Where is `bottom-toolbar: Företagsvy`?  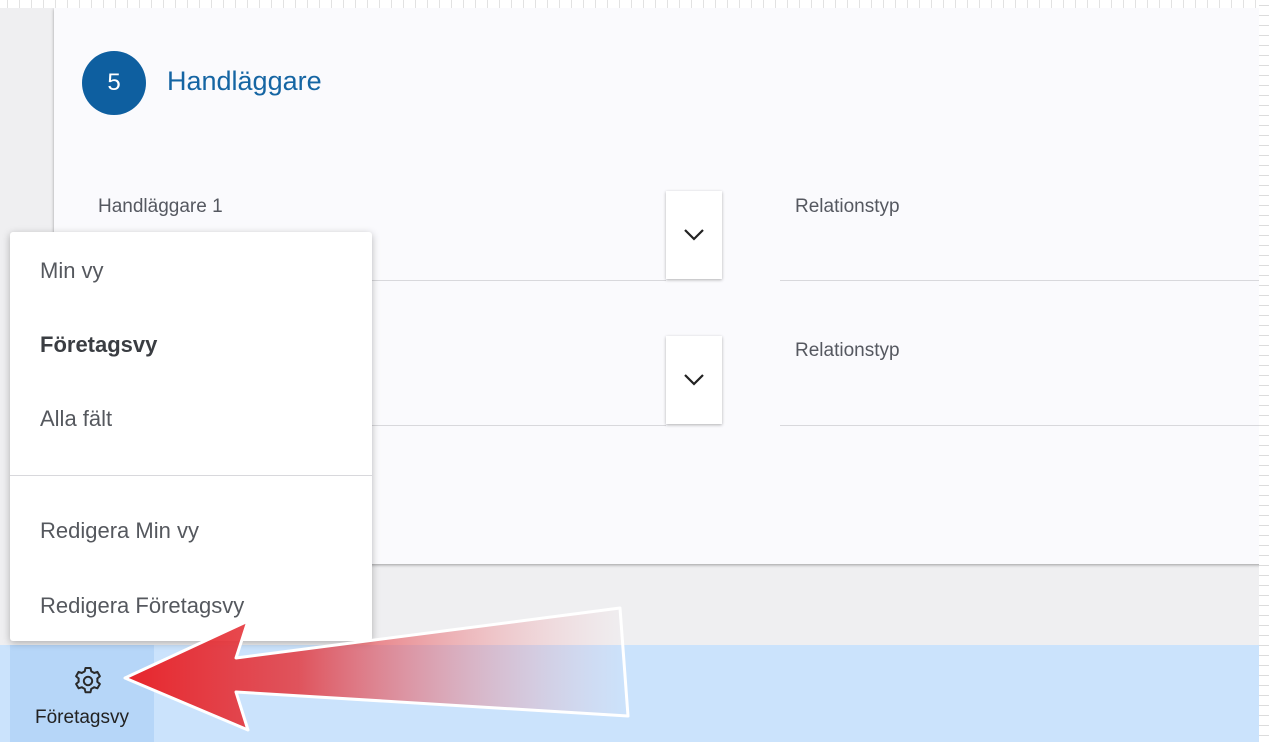
bottom-toolbar: Företagsvy is located at coordinates (631, 693).